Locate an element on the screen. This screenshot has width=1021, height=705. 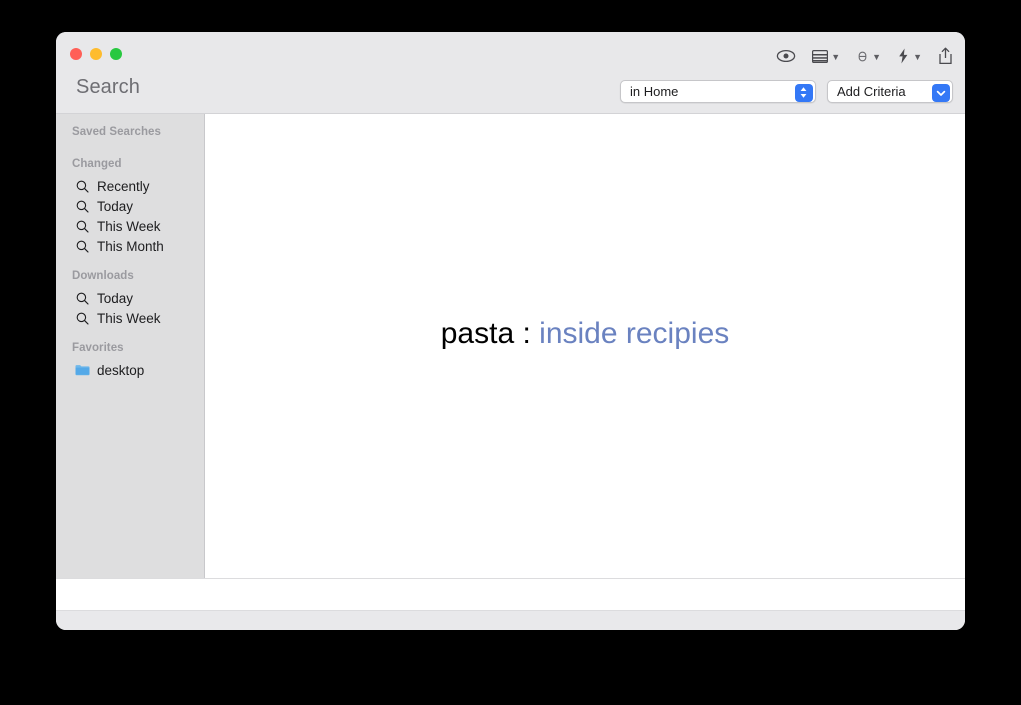
search-token-line: pasta : inside recipies is located at coordinates (585, 334).